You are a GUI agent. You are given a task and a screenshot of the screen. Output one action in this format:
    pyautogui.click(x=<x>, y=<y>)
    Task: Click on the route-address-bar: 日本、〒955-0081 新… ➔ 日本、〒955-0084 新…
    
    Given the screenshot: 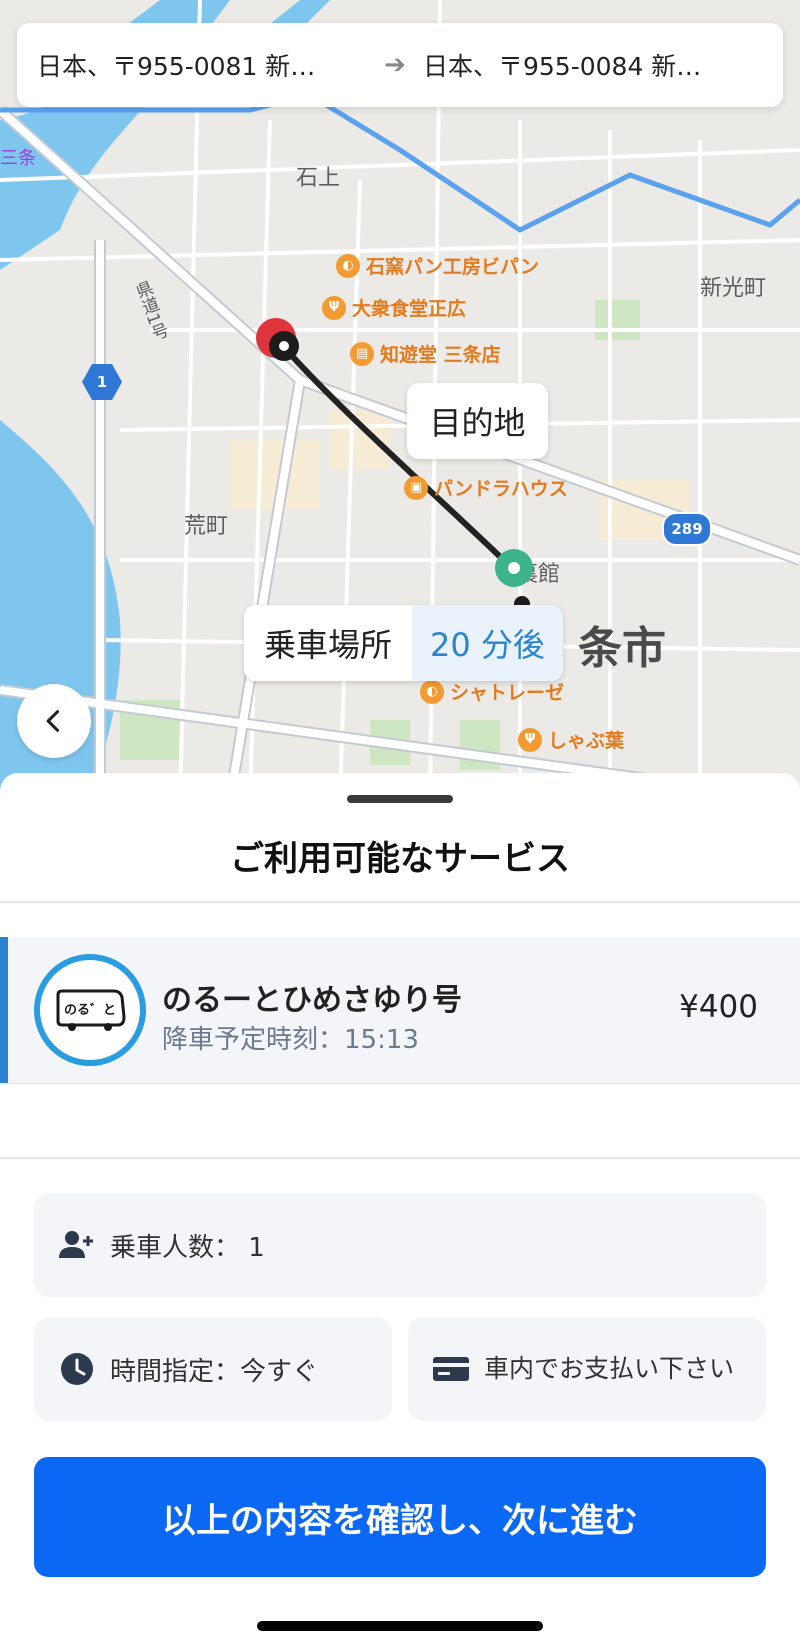 What is the action you would take?
    pyautogui.click(x=400, y=65)
    